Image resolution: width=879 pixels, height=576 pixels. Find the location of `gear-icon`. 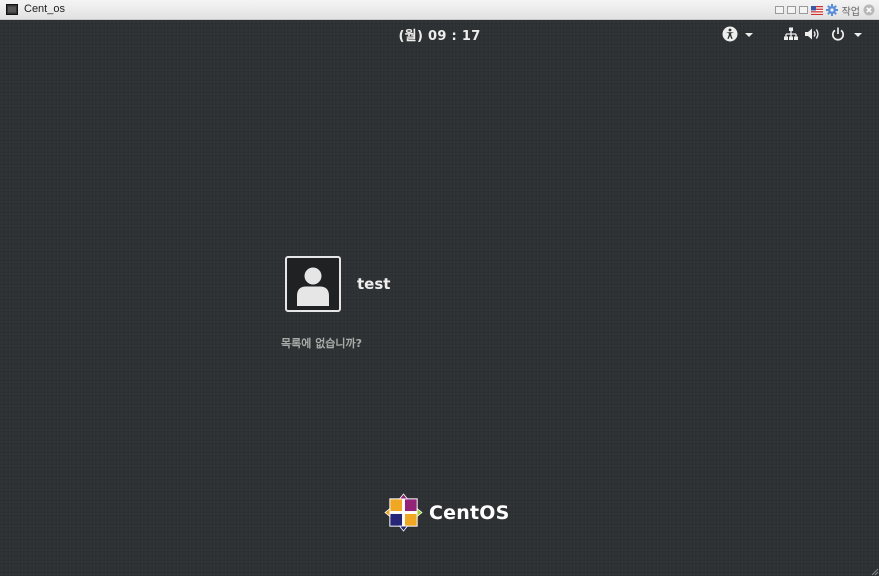

gear-icon is located at coordinates (831, 10).